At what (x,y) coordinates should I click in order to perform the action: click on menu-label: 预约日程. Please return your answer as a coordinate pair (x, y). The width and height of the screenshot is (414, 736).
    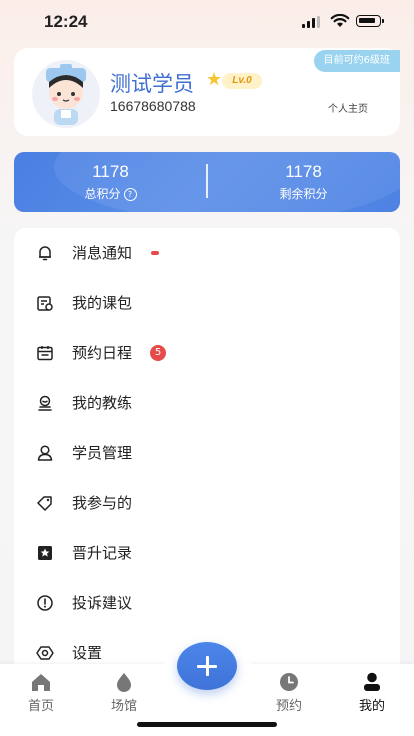
    Looking at the image, I should click on (102, 353).